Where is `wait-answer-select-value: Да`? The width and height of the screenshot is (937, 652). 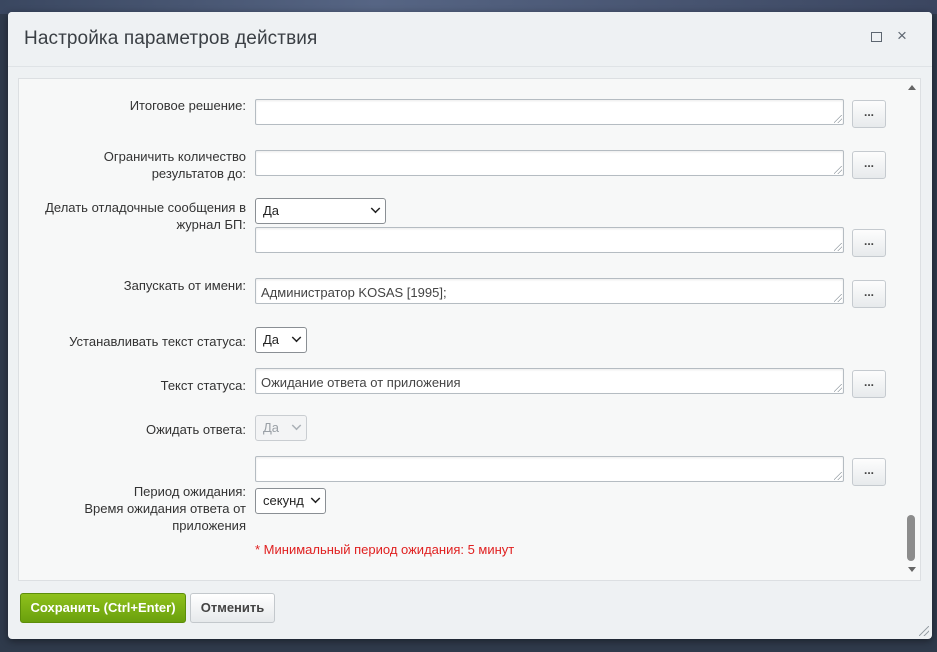
wait-answer-select-value: Да is located at coordinates (271, 427).